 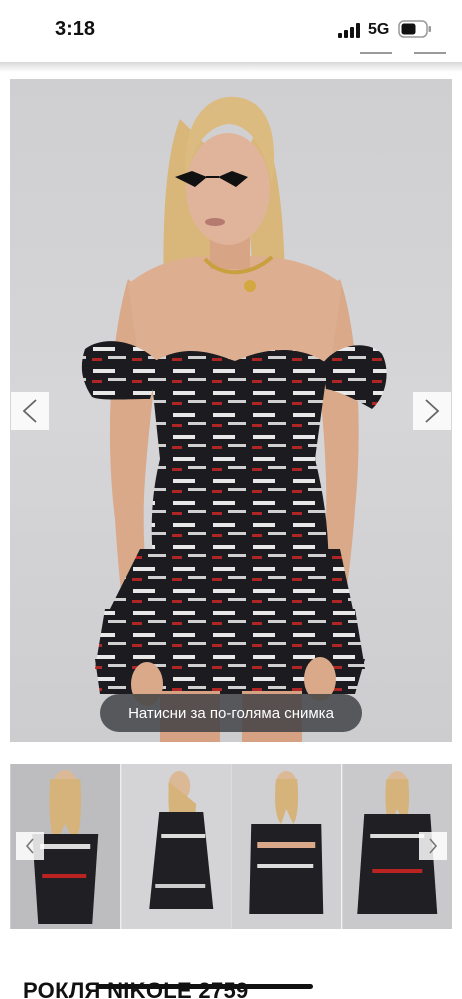 I want to click on thumbnail-next-button, so click(x=433, y=846).